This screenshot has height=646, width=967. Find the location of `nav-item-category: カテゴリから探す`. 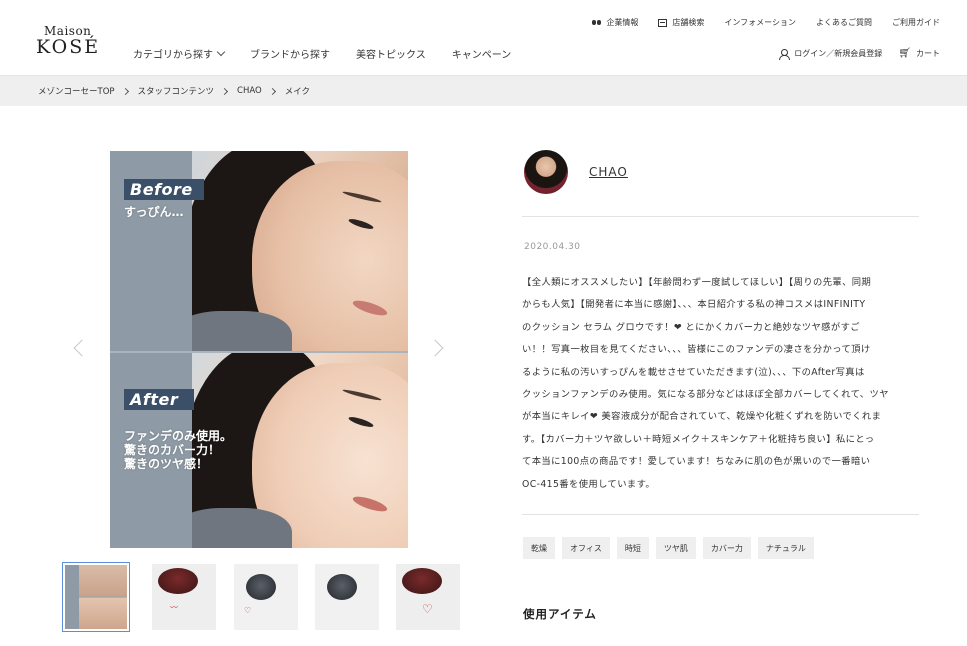

nav-item-category: カテゴリから探す is located at coordinates (179, 53).